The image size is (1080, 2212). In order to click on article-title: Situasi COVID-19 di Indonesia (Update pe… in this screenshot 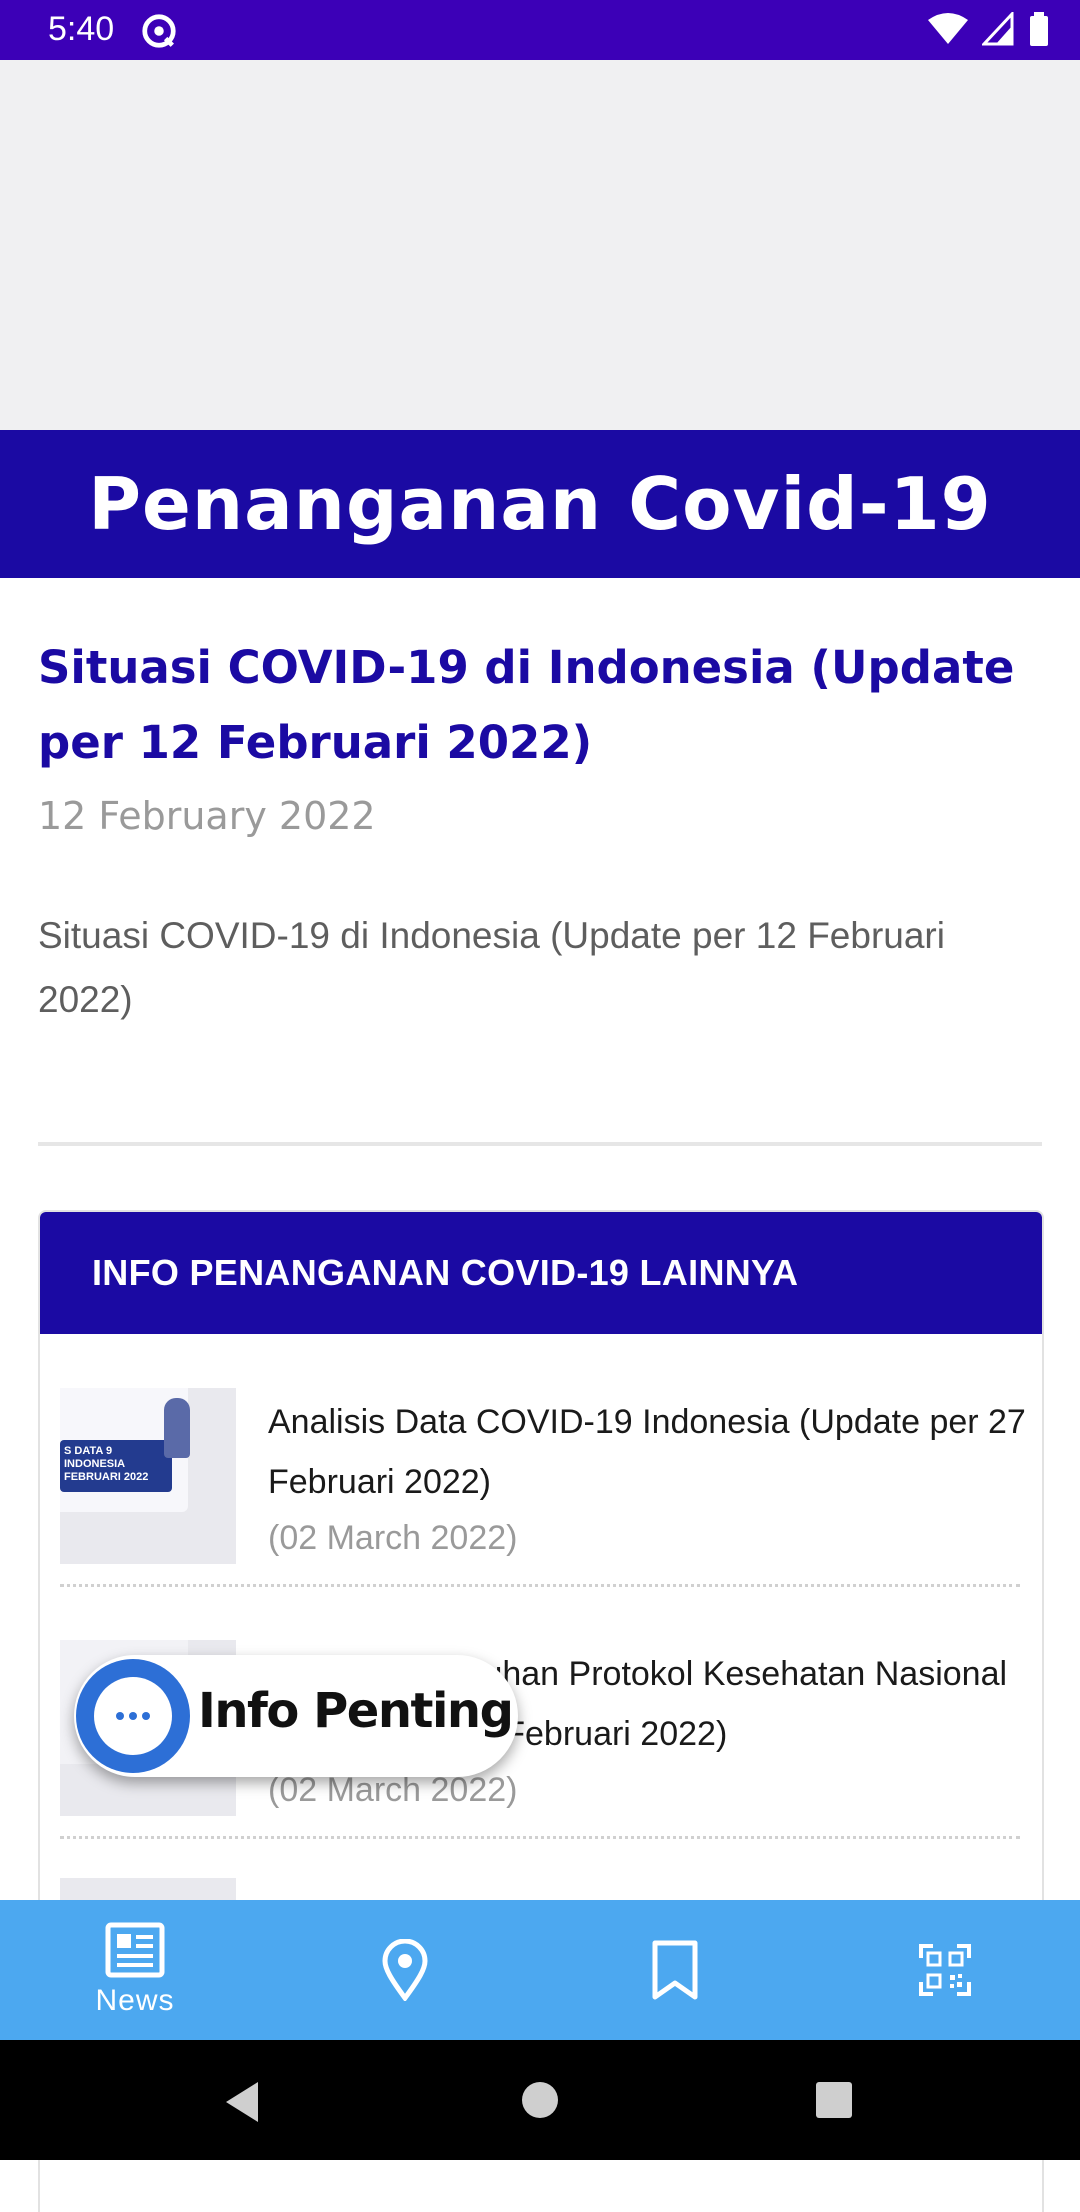, I will do `click(543, 705)`.